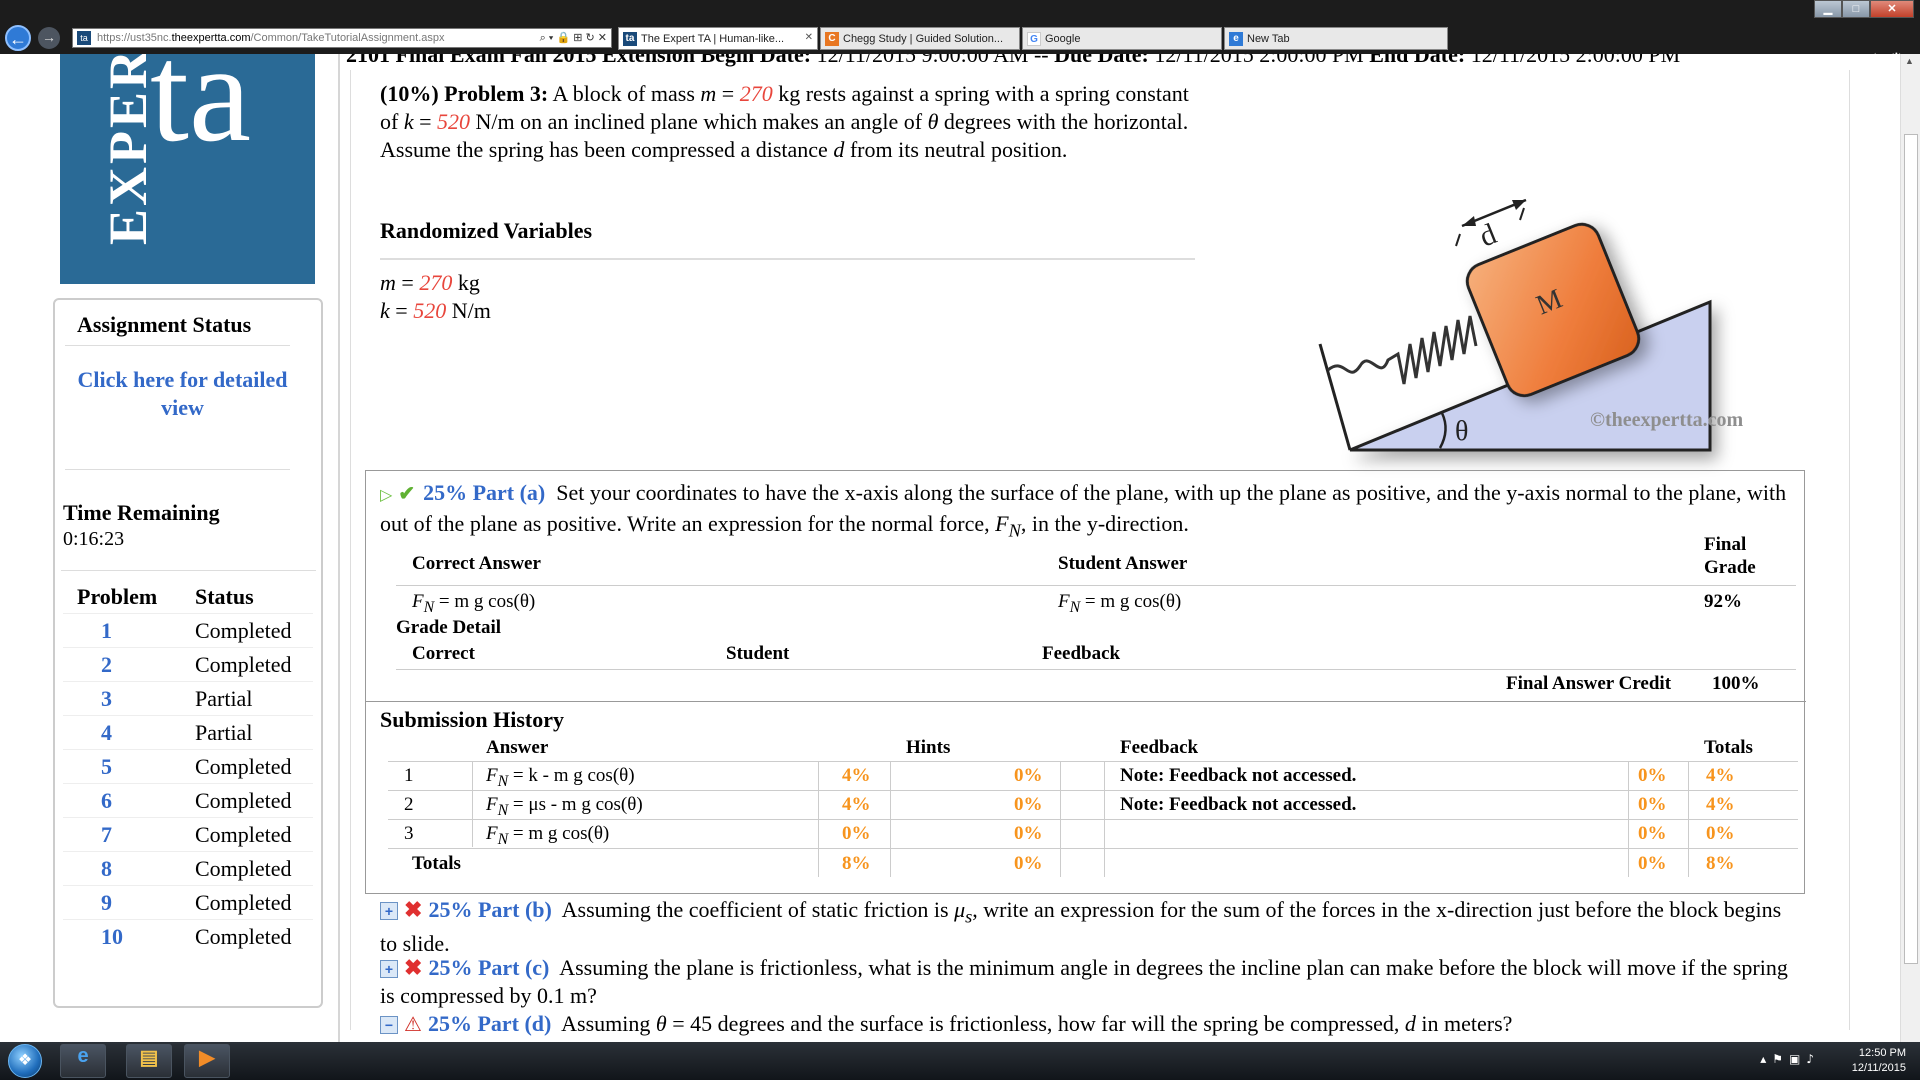 Image resolution: width=1920 pixels, height=1080 pixels. I want to click on warning-icon: ⚠, so click(413, 1025).